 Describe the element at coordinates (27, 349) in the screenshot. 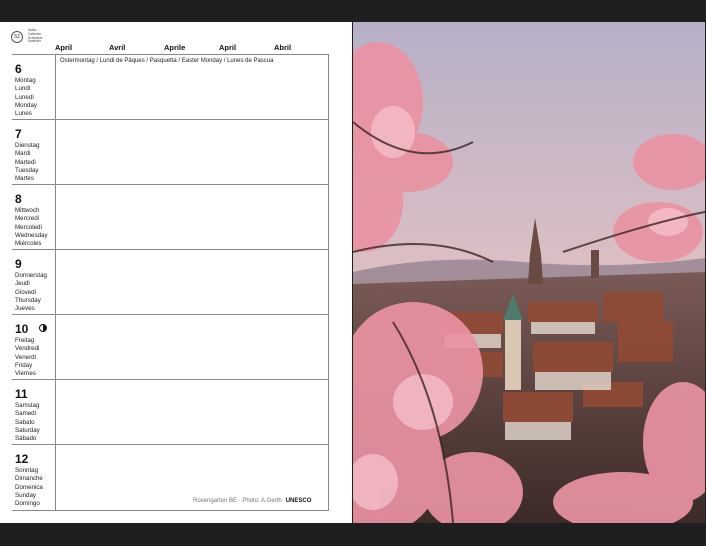

I see `weekday-name: Vendredi` at that location.